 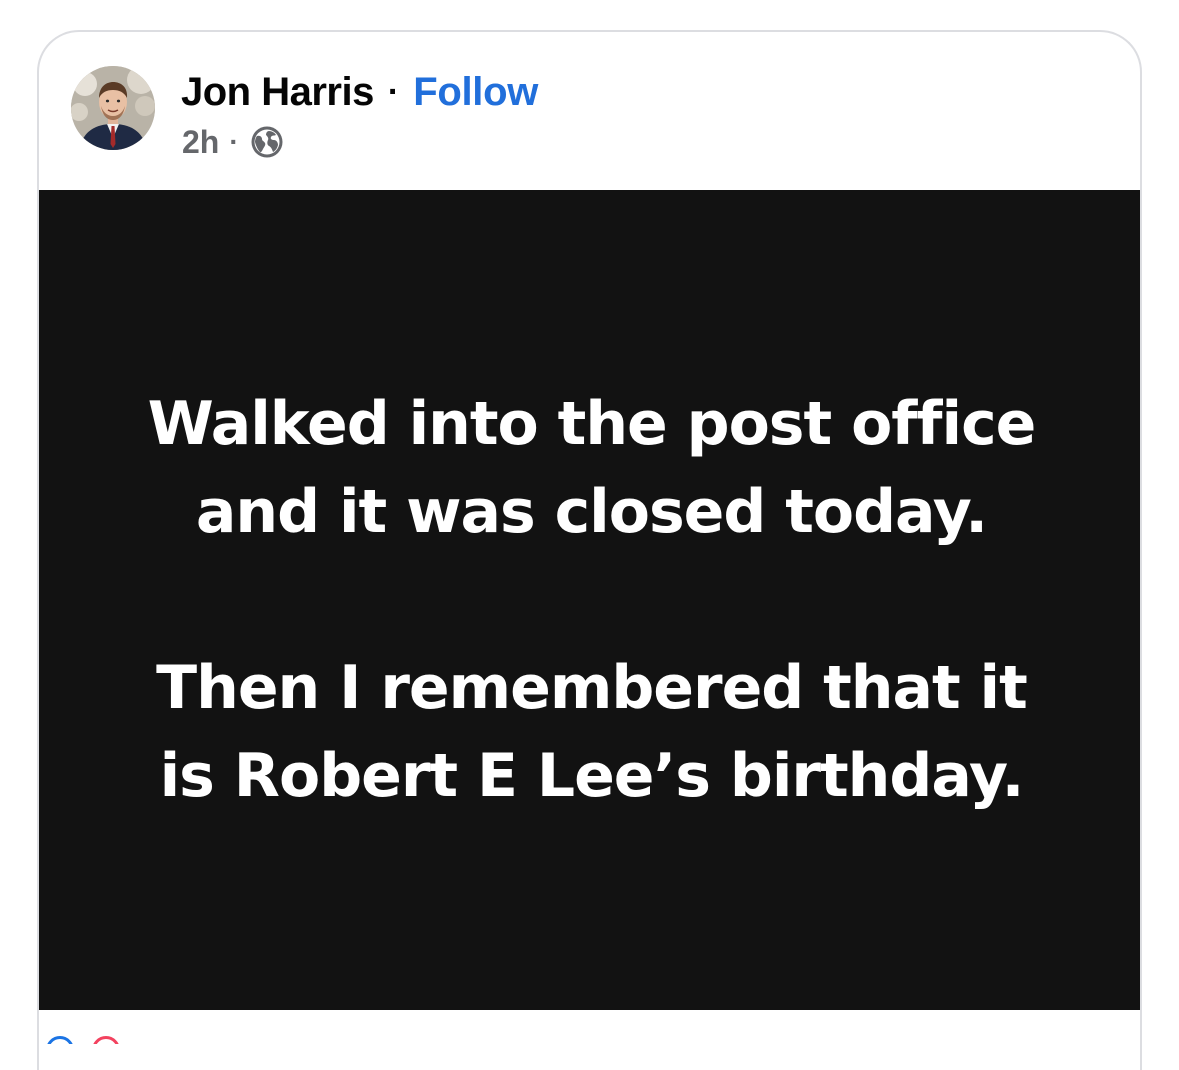 I want to click on follow-button: Follow, so click(x=475, y=92).